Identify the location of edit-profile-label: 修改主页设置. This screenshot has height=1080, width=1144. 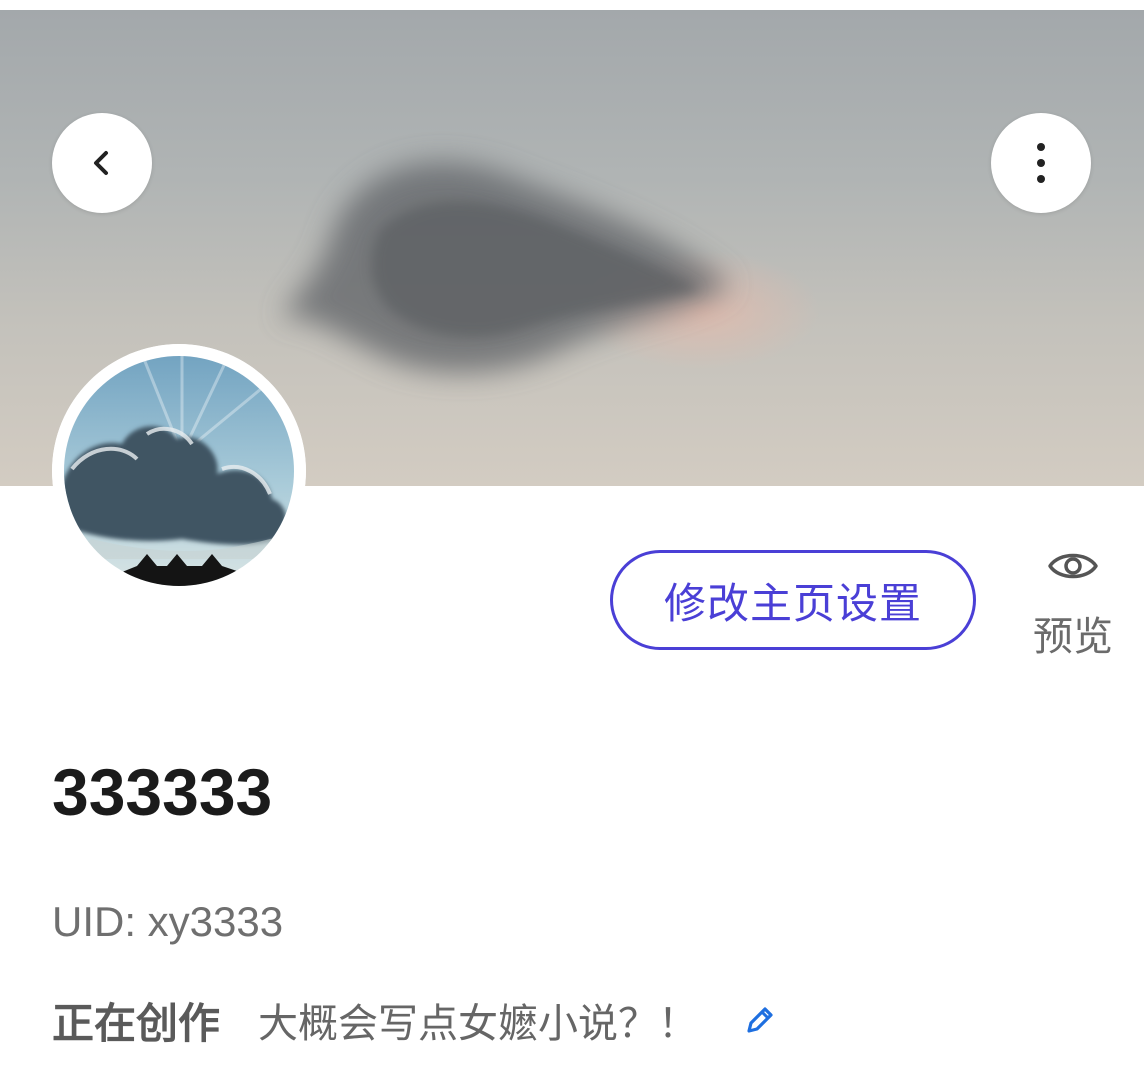
(792, 603).